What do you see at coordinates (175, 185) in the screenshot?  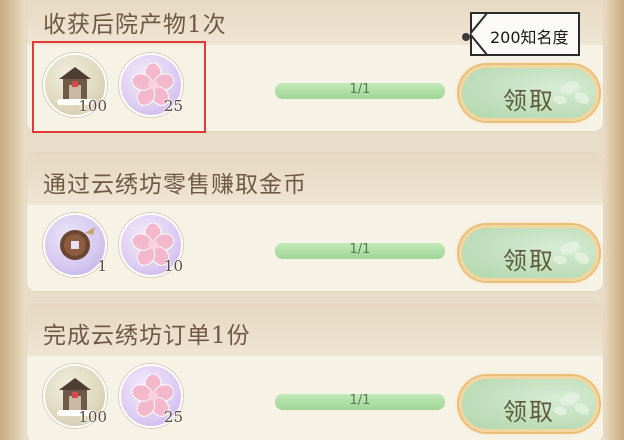 I see `task-title: 通过云绣坊零售赚取金币` at bounding box center [175, 185].